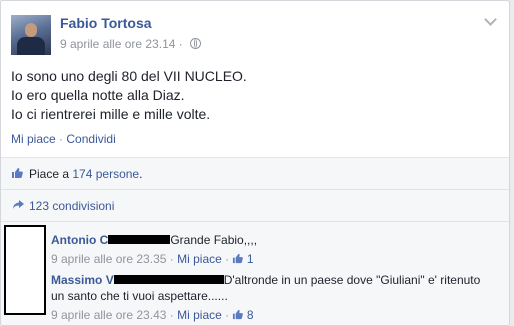  What do you see at coordinates (255, 206) in the screenshot?
I see `shares-row: 123 condivisioni` at bounding box center [255, 206].